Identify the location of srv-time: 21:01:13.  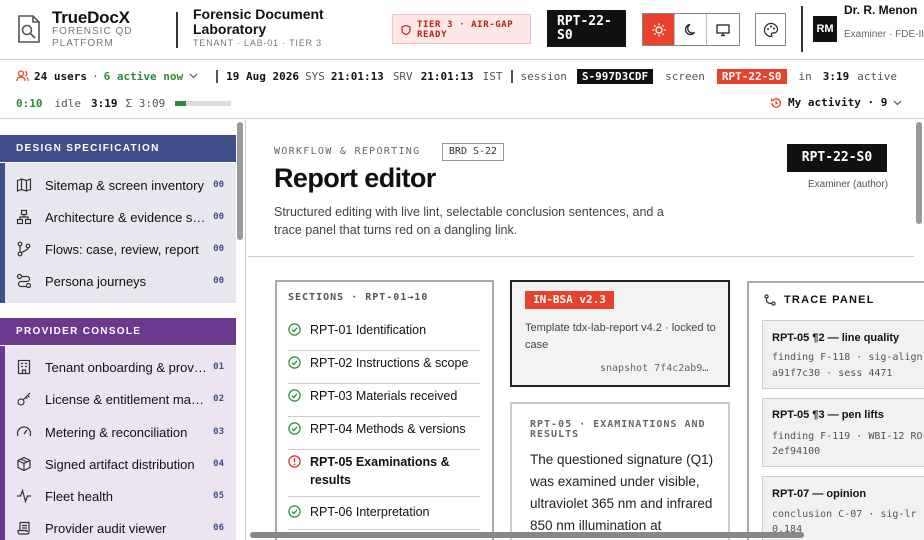
(447, 76).